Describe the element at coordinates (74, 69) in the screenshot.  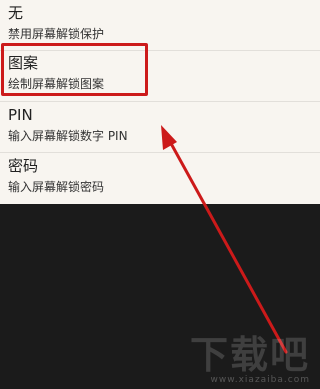
I see `highlight-box` at that location.